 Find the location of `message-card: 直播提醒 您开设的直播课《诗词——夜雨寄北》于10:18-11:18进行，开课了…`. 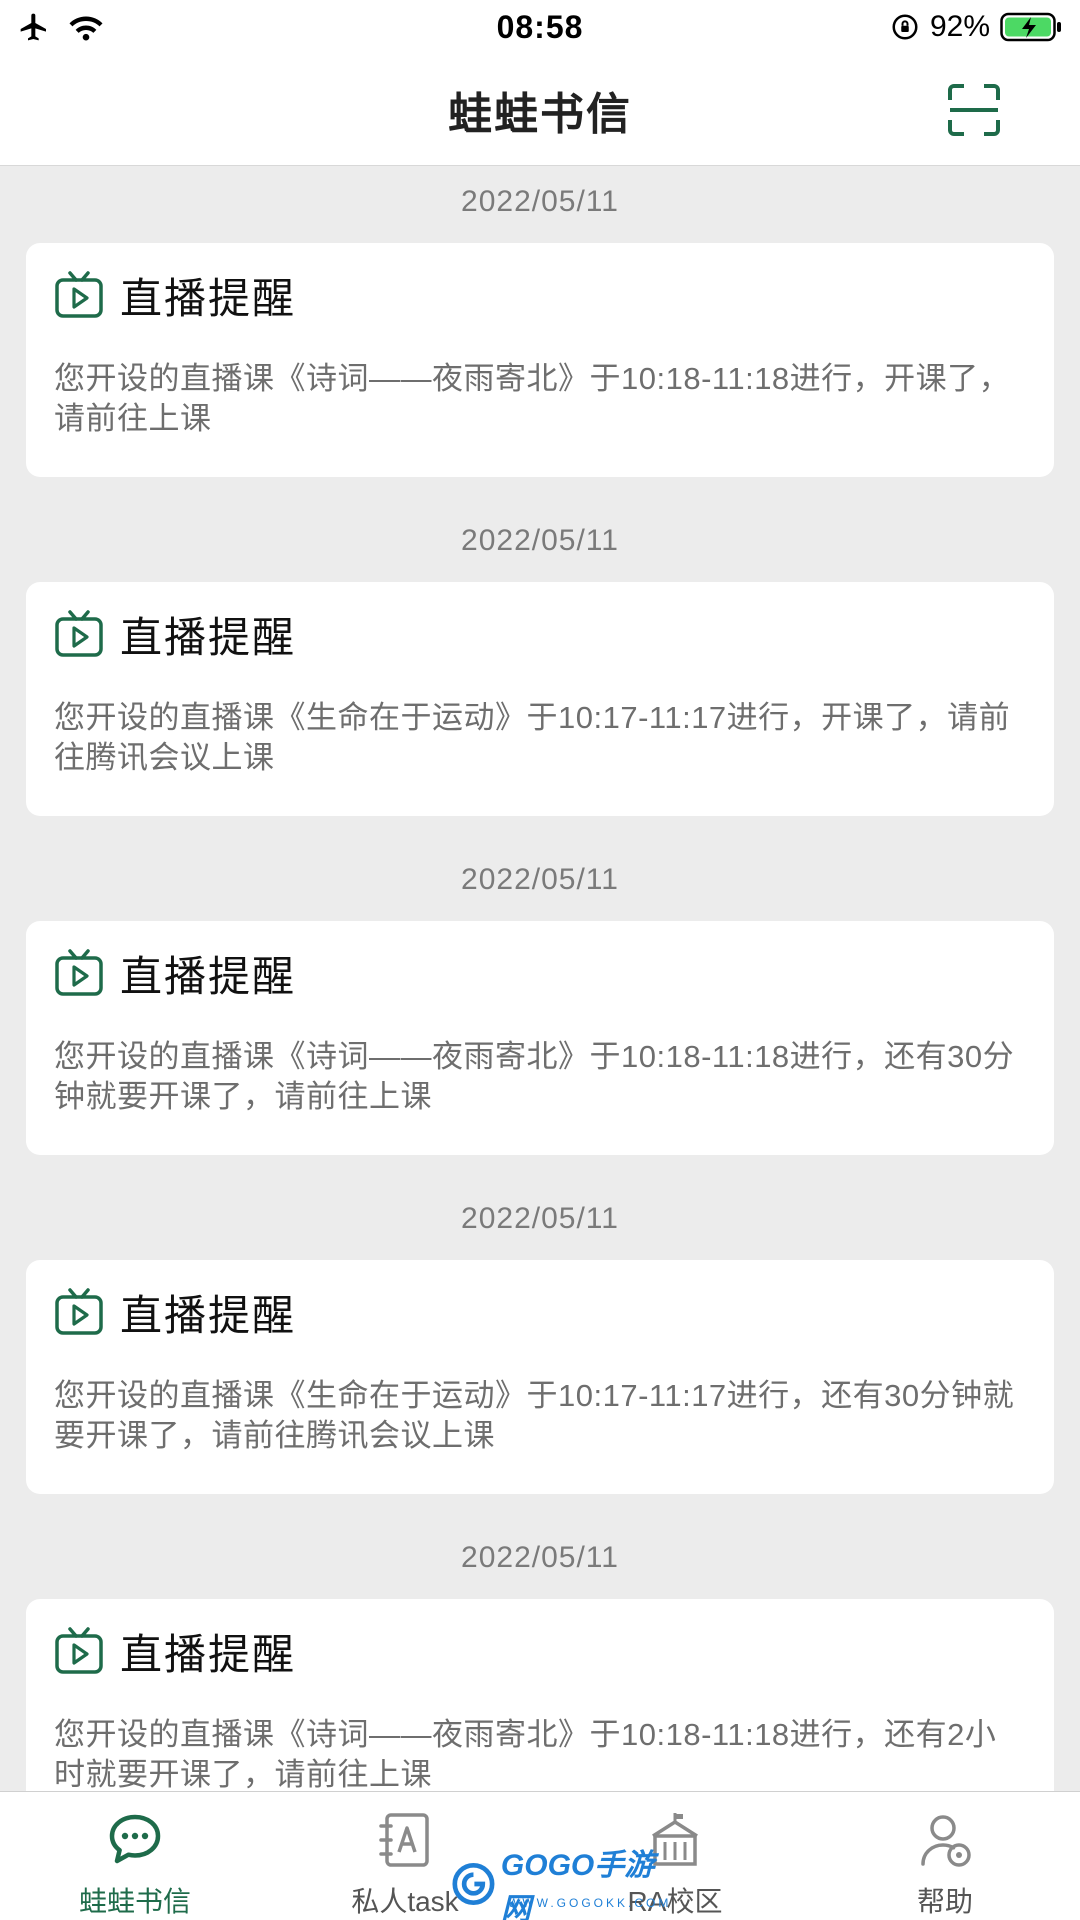

message-card: 直播提醒 您开设的直播课《诗词——夜雨寄北》于10:18-11:18进行，开课了… is located at coordinates (540, 360).